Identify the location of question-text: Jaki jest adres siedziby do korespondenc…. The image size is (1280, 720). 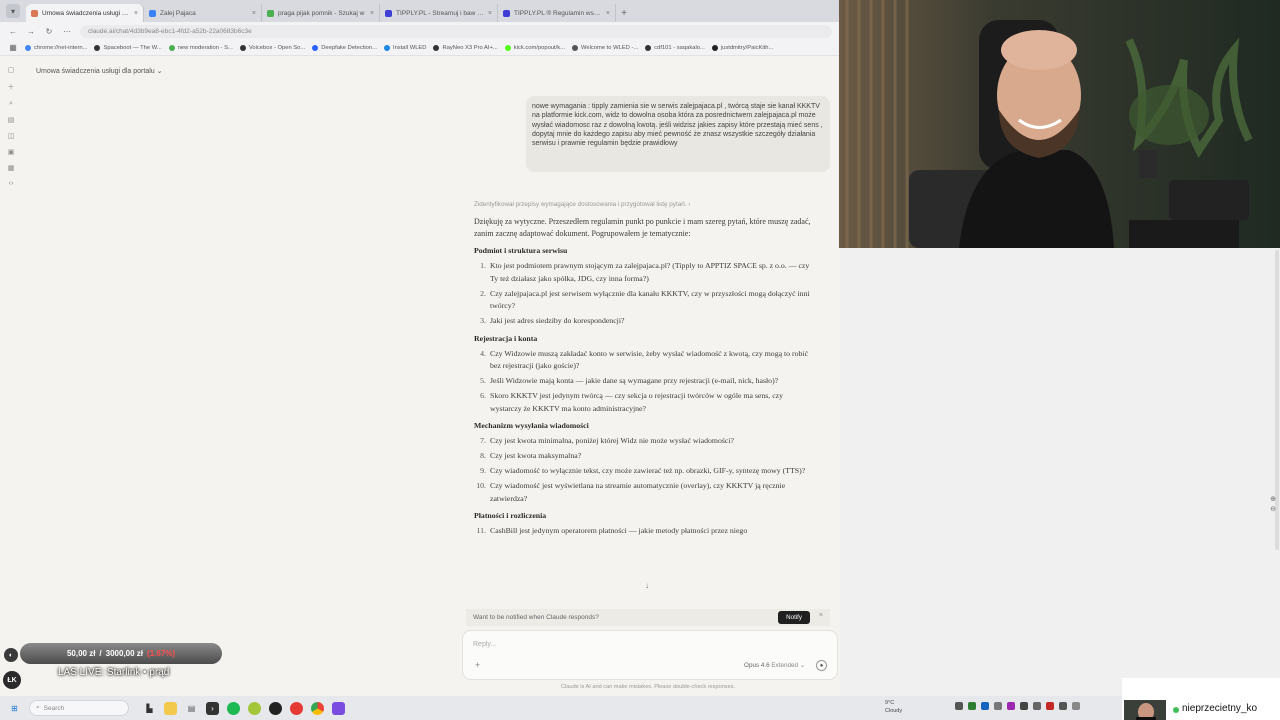
(557, 320).